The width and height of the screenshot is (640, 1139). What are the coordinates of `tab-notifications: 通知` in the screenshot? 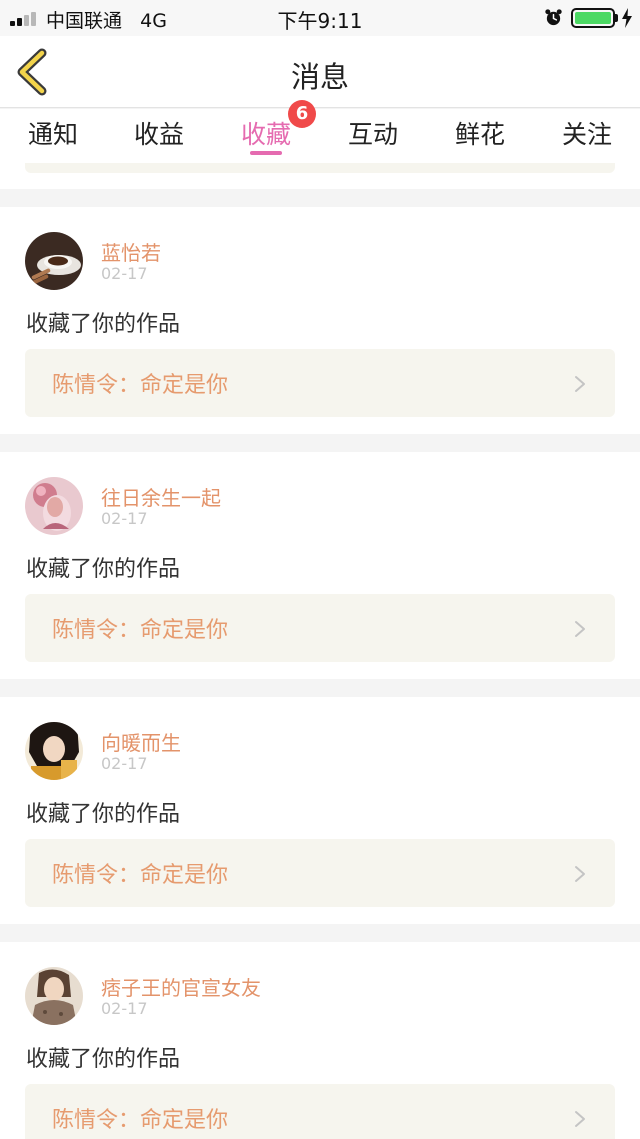 It's located at (53, 133).